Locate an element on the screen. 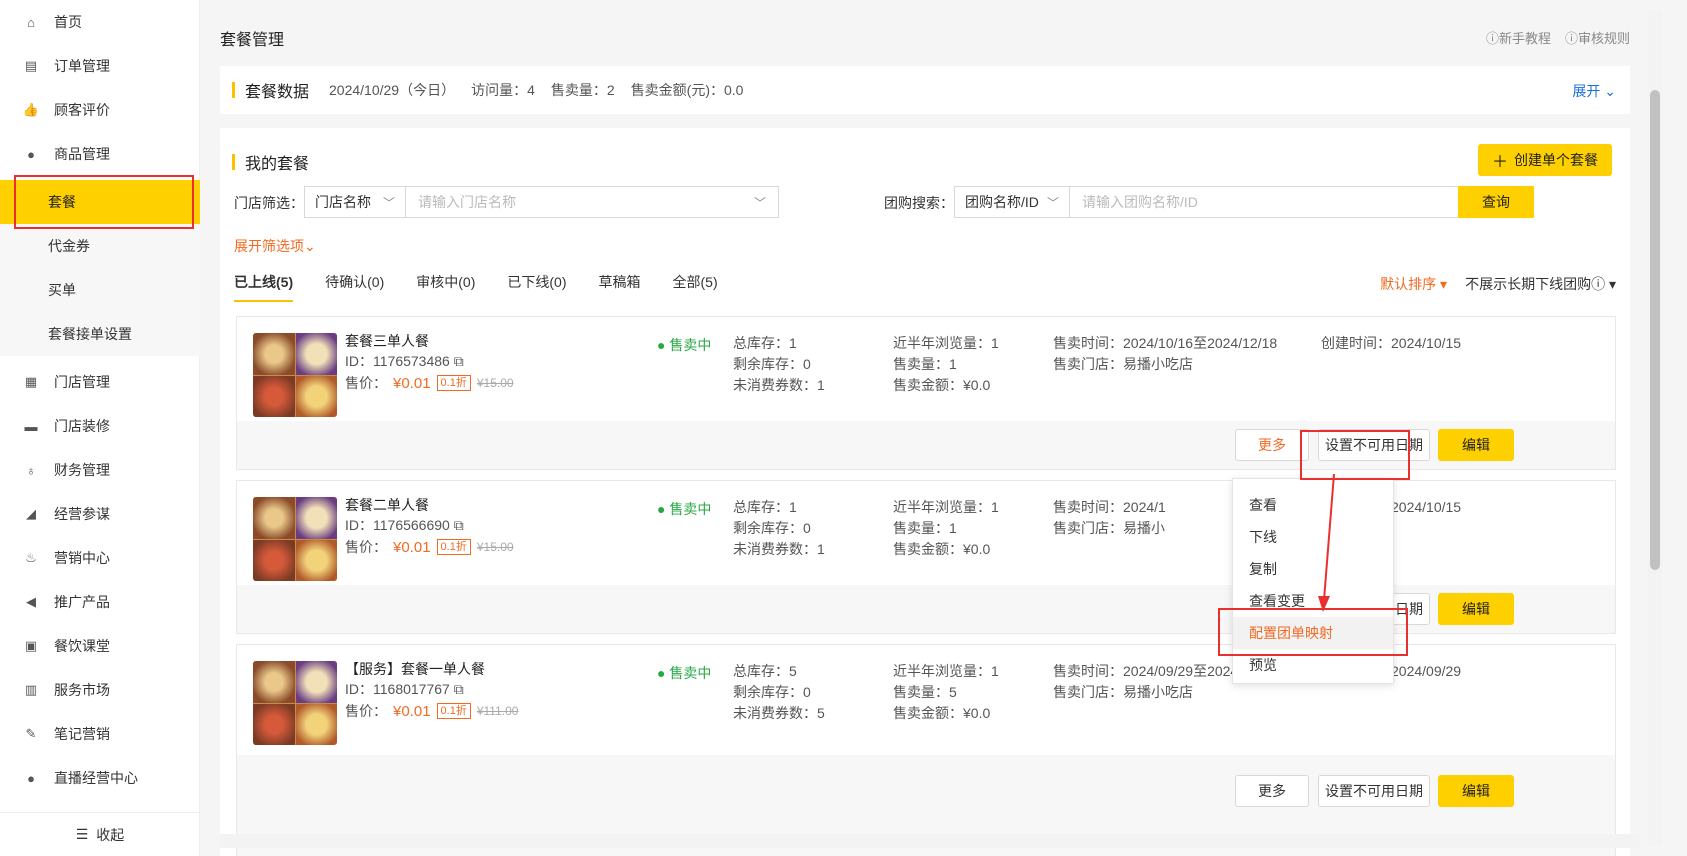 Image resolution: width=1687 pixels, height=856 pixels. more-filters-link: 展开筛选项⌄ is located at coordinates (275, 246).